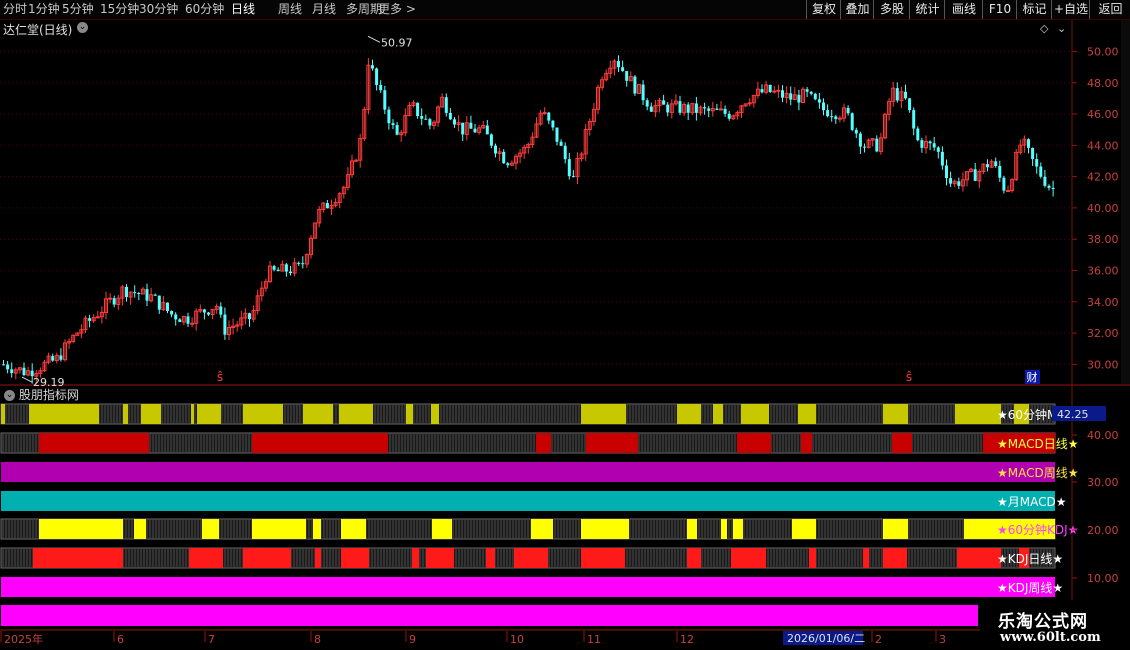 This screenshot has width=1130, height=650. What do you see at coordinates (1103, 482) in the screenshot?
I see `indicator-axis-label: 30.00` at bounding box center [1103, 482].